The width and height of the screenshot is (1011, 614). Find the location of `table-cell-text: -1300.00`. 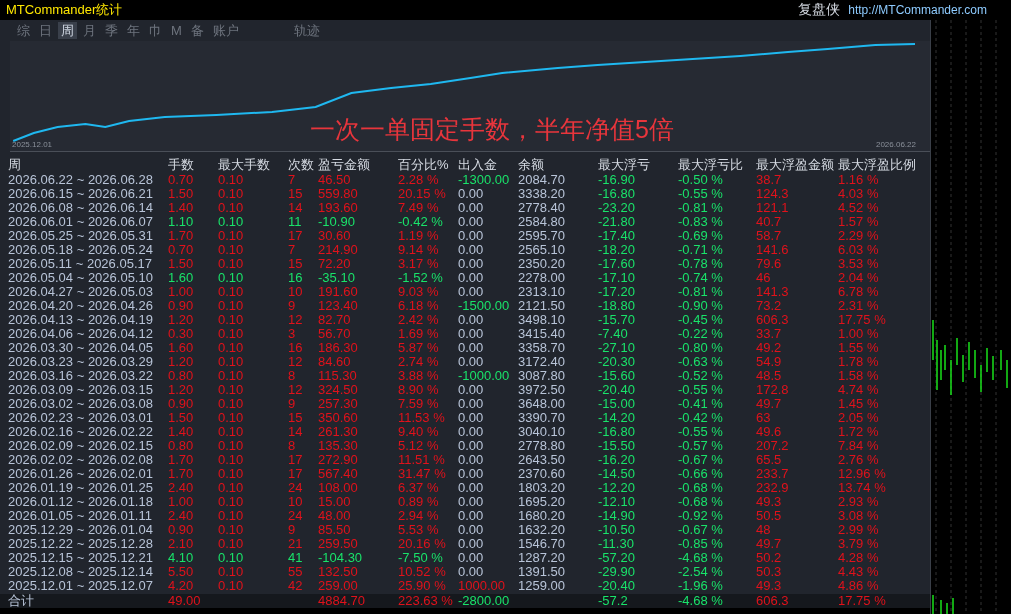

table-cell-text: -1300.00 is located at coordinates (484, 180).